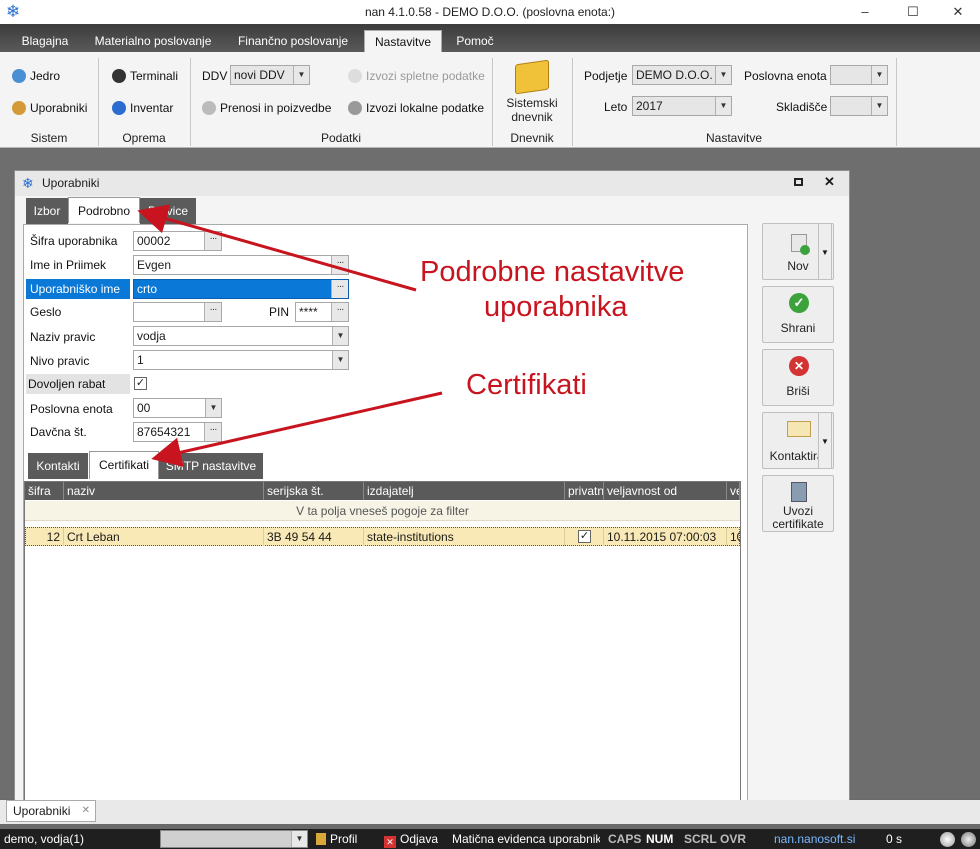 The height and width of the screenshot is (849, 980). What do you see at coordinates (297, 429) in the screenshot?
I see `arrow-to-certifikati` at bounding box center [297, 429].